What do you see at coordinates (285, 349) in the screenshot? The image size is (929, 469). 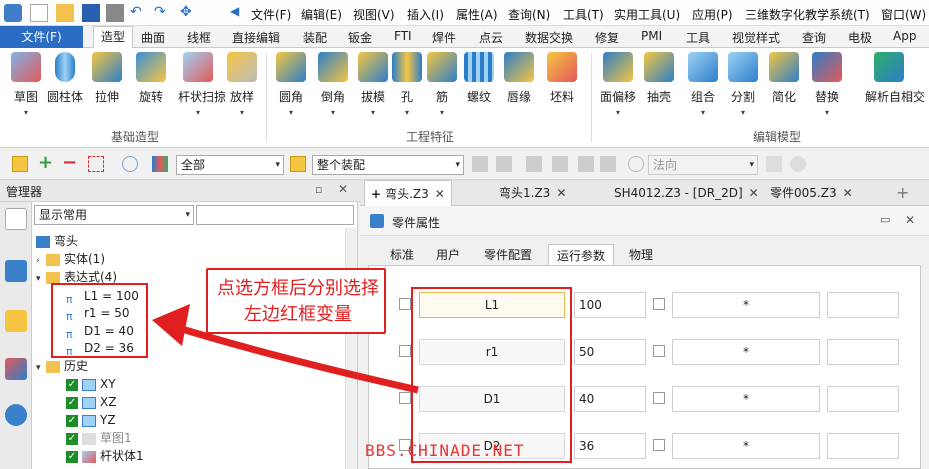 I see `annotation-arrow` at bounding box center [285, 349].